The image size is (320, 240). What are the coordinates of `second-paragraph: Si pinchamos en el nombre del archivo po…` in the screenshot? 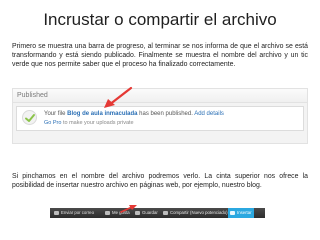 It's located at (160, 181).